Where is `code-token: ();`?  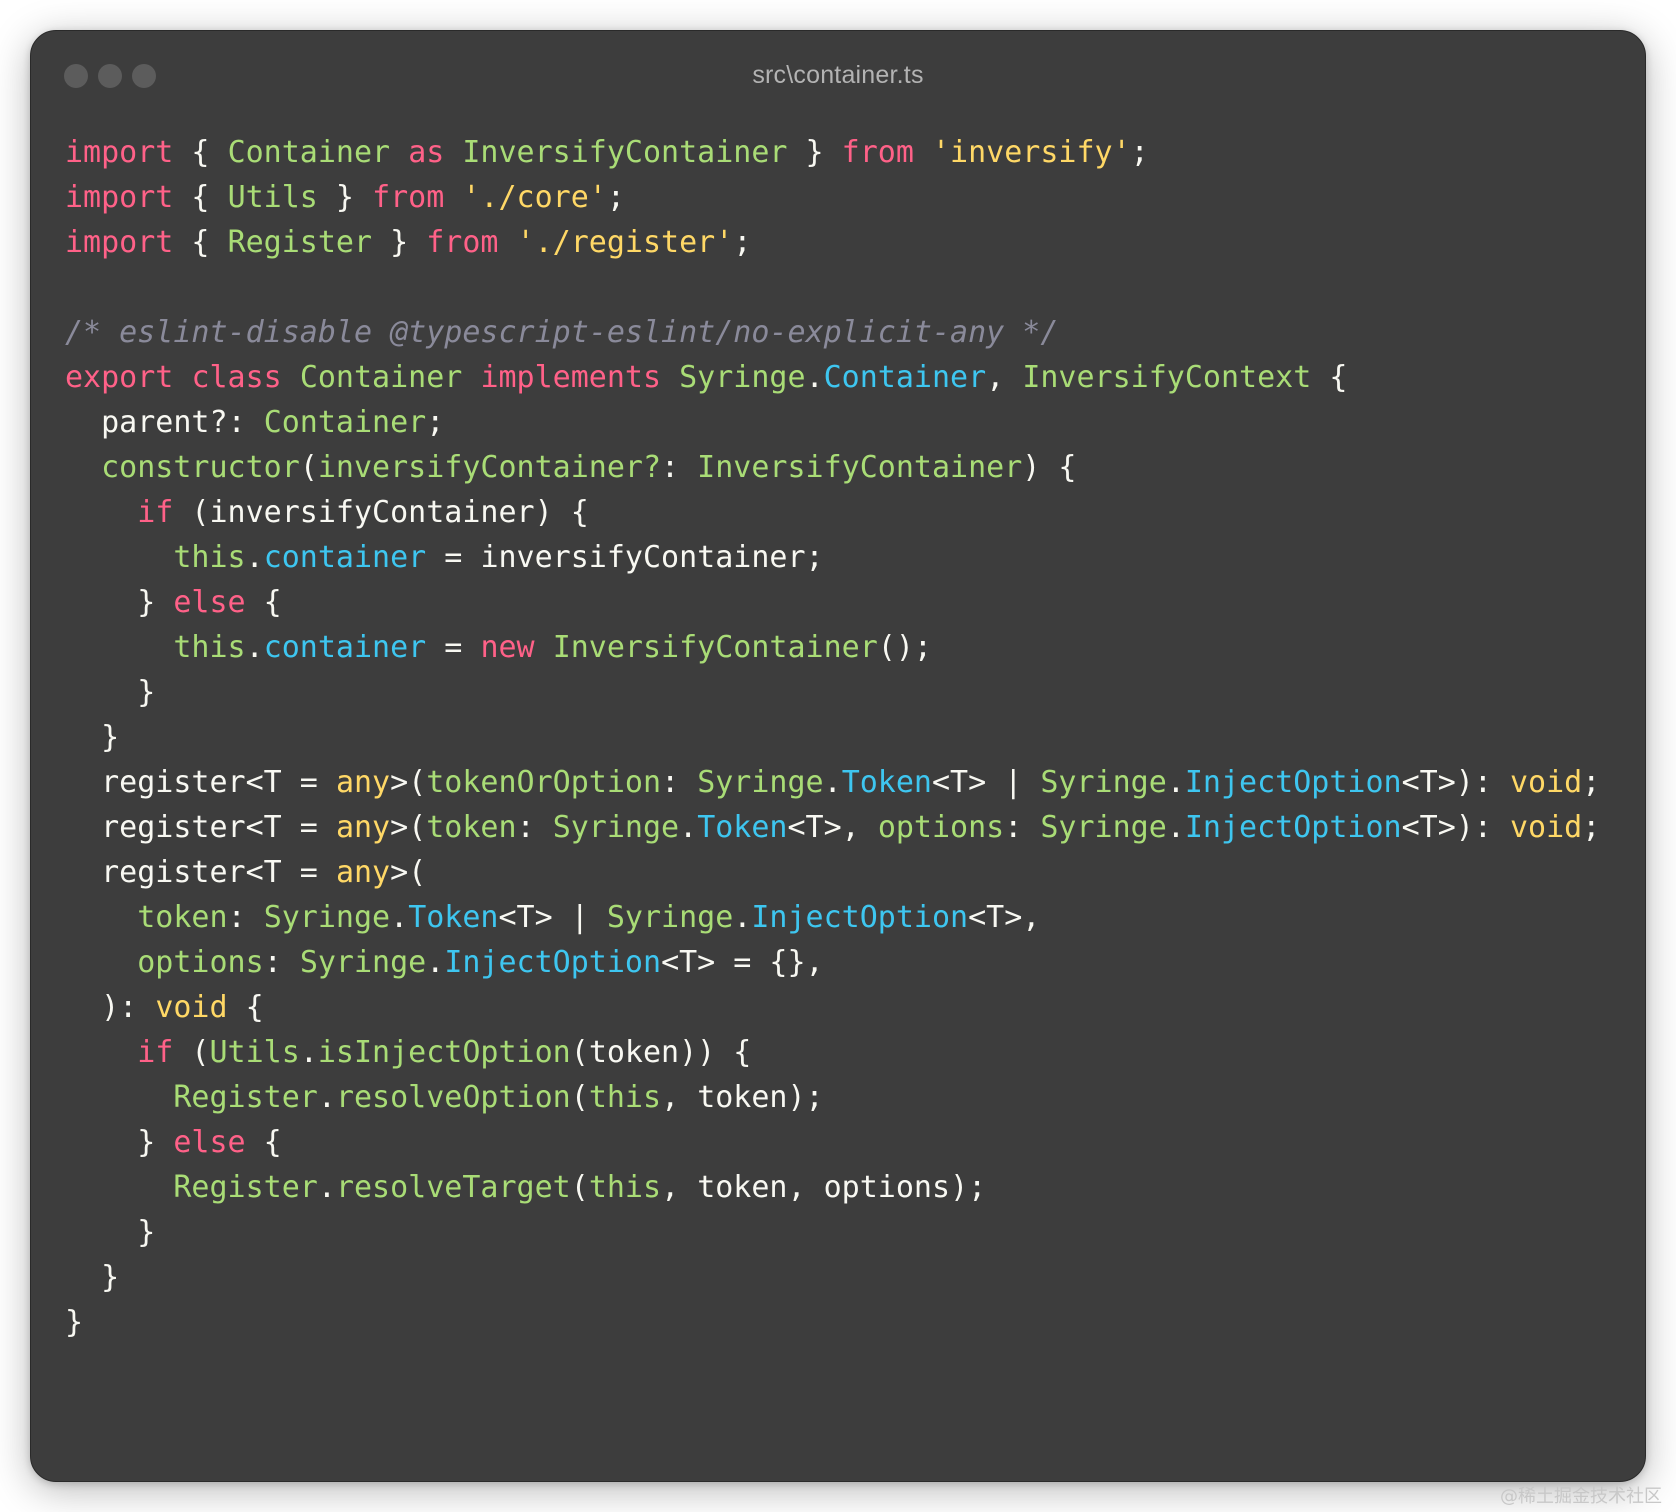
code-token: (); is located at coordinates (904, 647).